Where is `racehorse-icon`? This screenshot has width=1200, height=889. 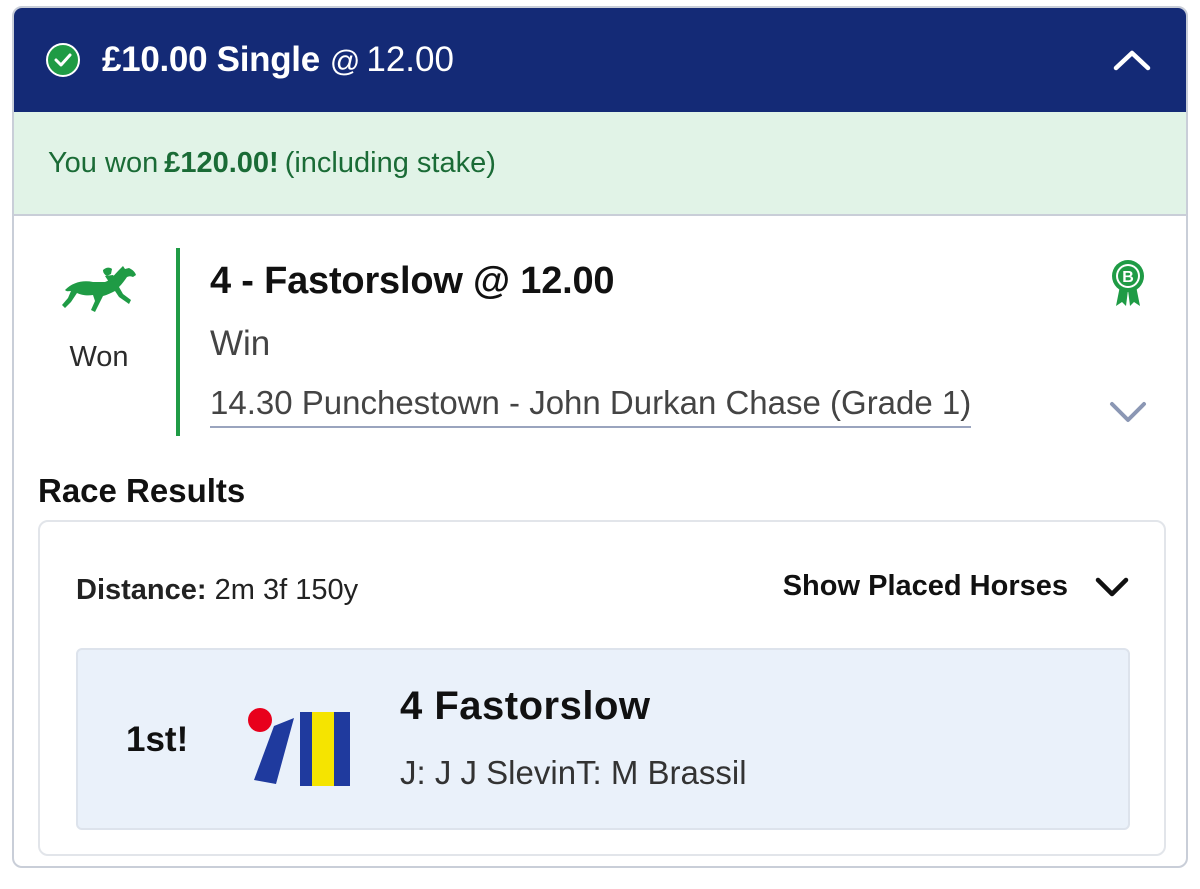 racehorse-icon is located at coordinates (99, 289).